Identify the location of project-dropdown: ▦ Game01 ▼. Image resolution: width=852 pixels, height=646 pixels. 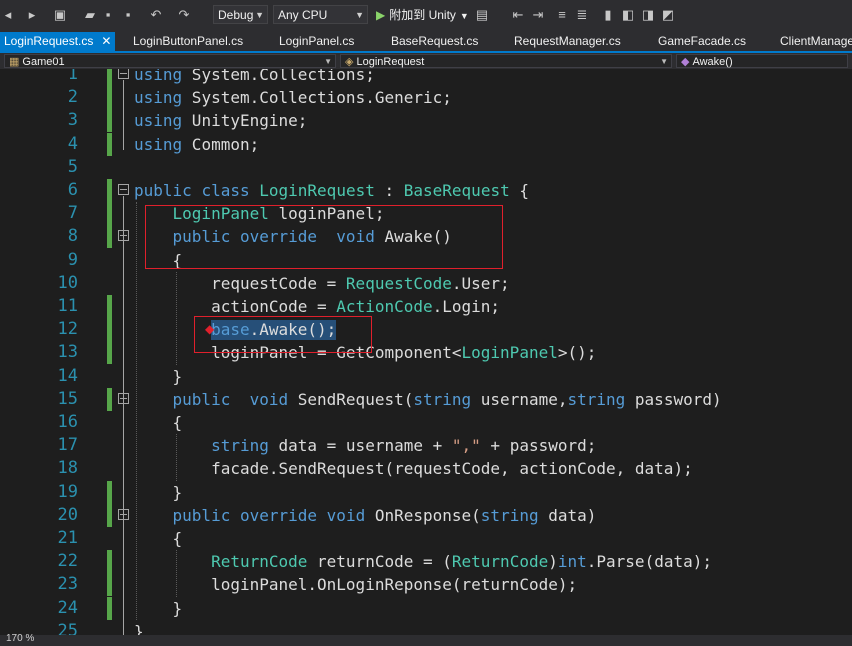
(170, 61).